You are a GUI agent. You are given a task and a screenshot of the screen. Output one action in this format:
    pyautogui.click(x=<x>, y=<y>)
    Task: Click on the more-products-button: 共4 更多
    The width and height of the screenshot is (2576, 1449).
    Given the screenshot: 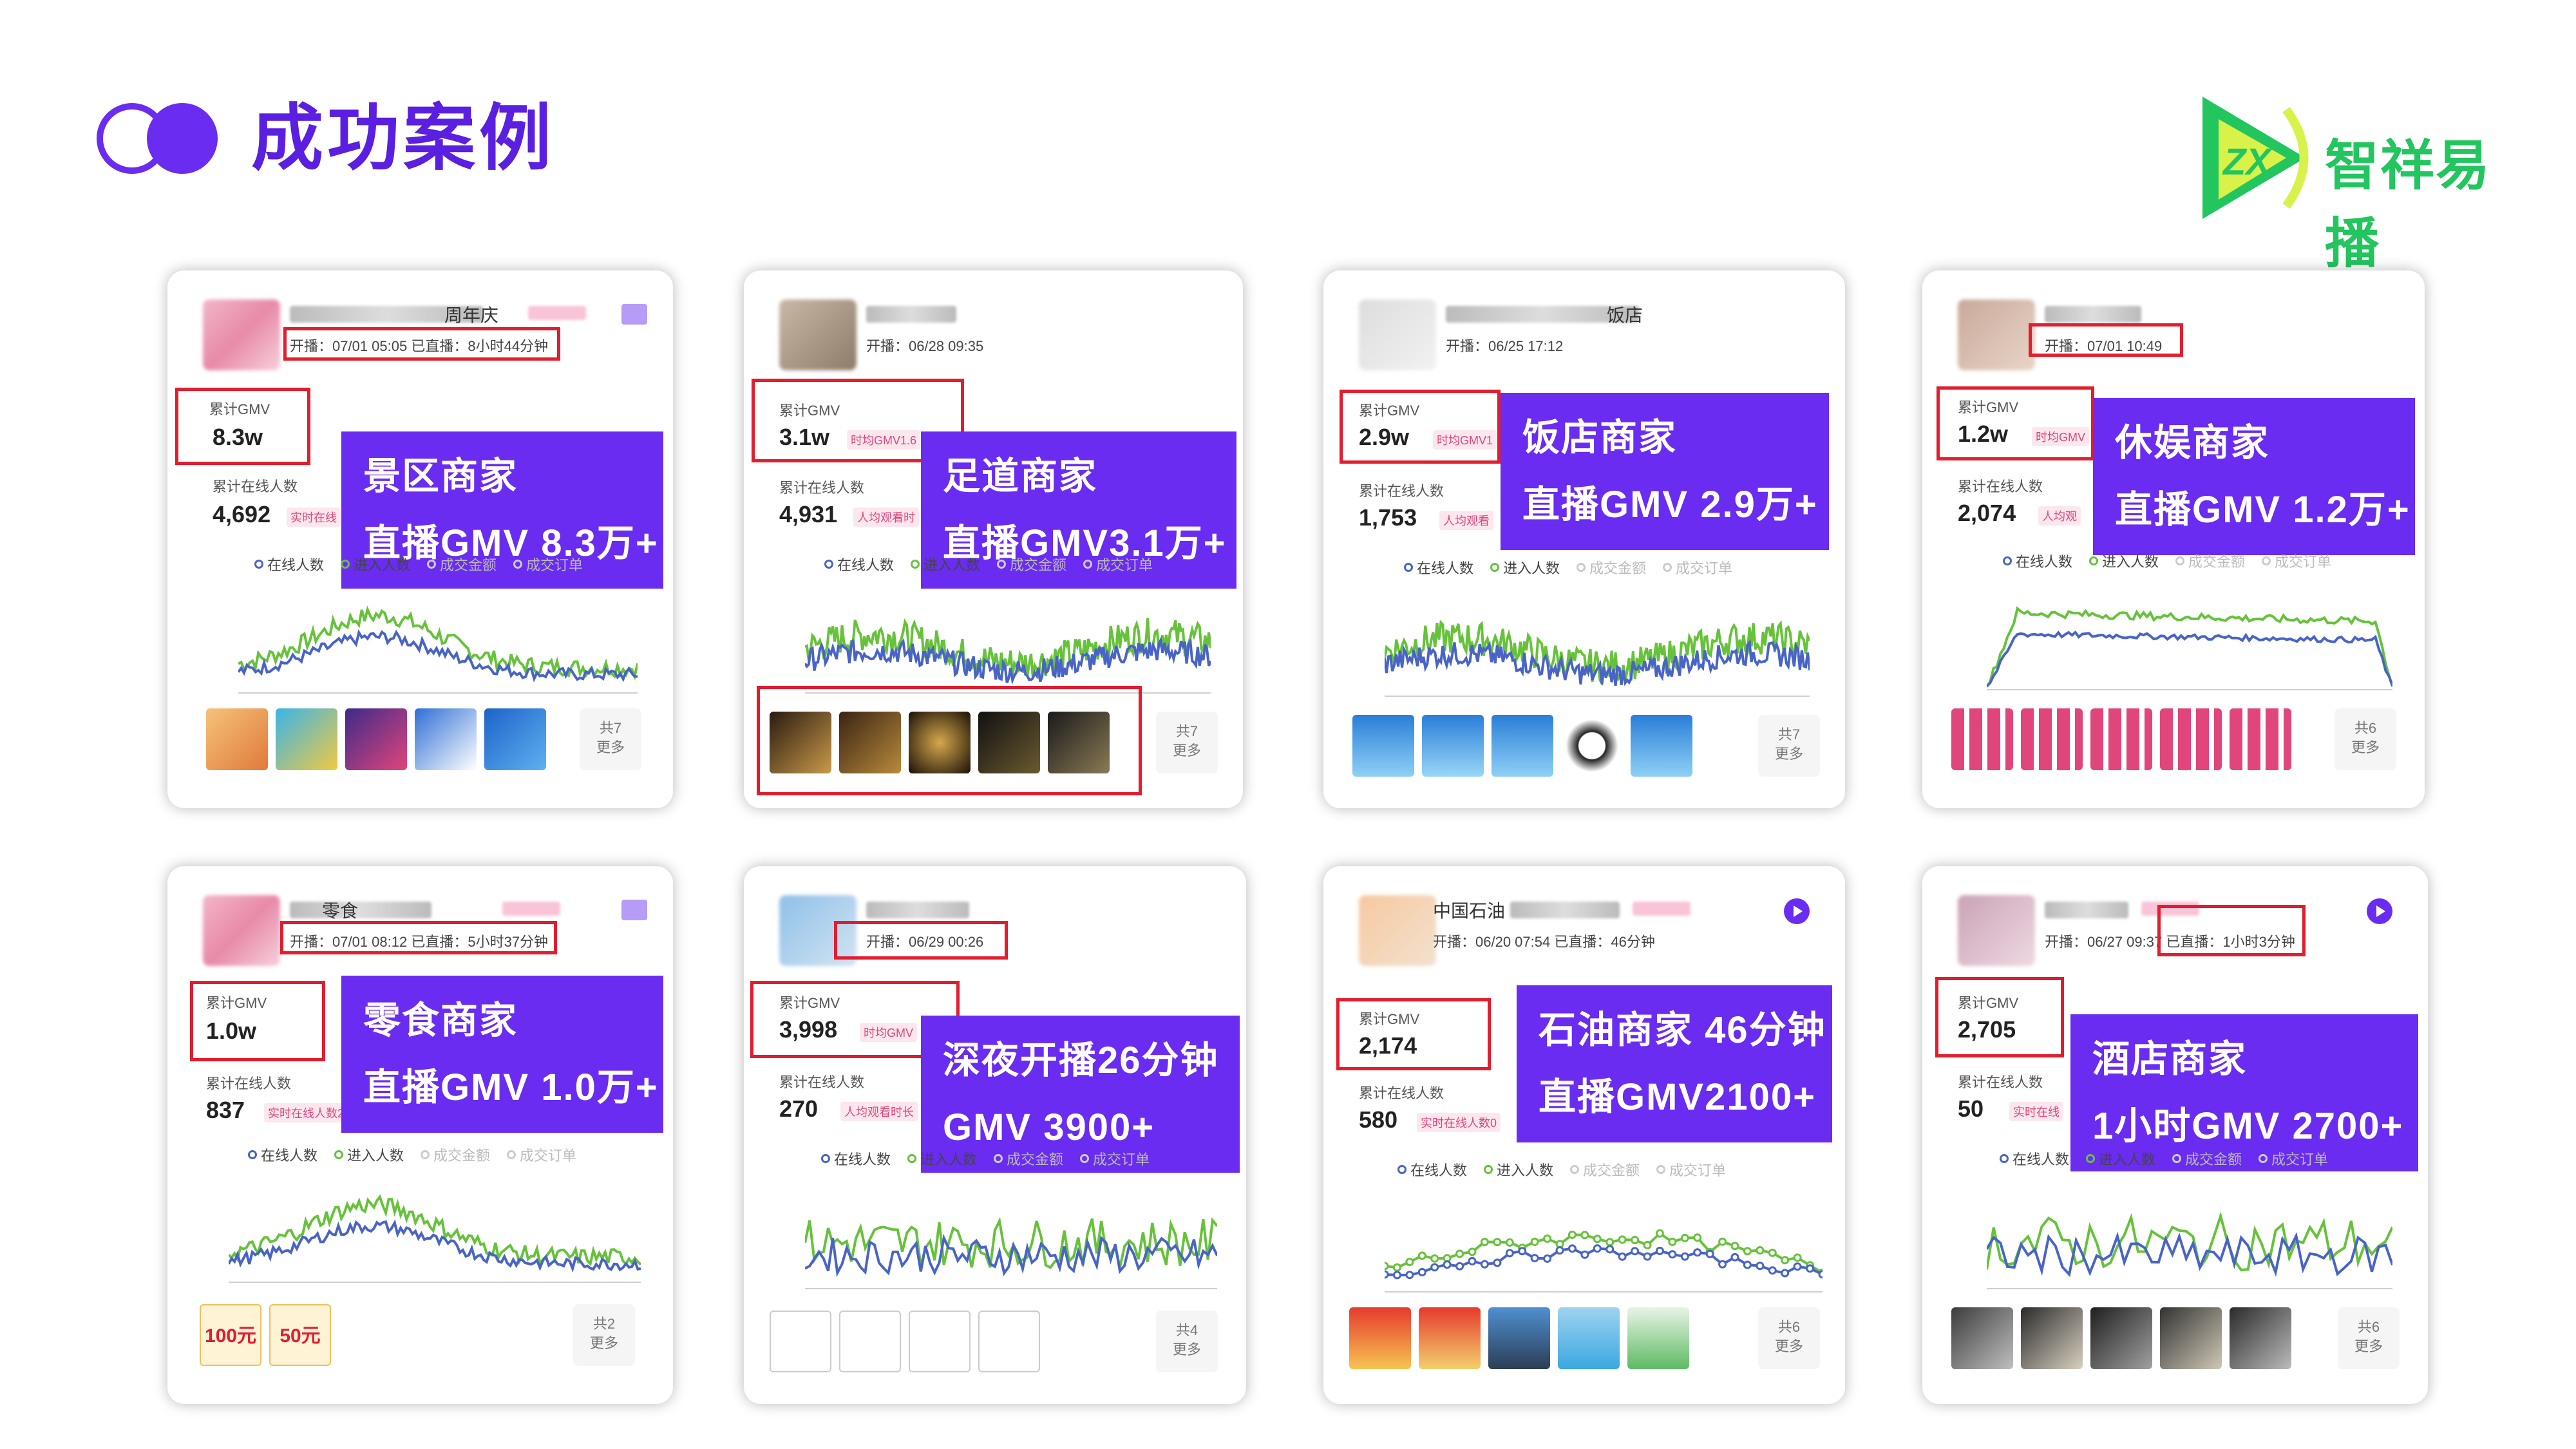 What is the action you would take?
    pyautogui.click(x=1187, y=1341)
    